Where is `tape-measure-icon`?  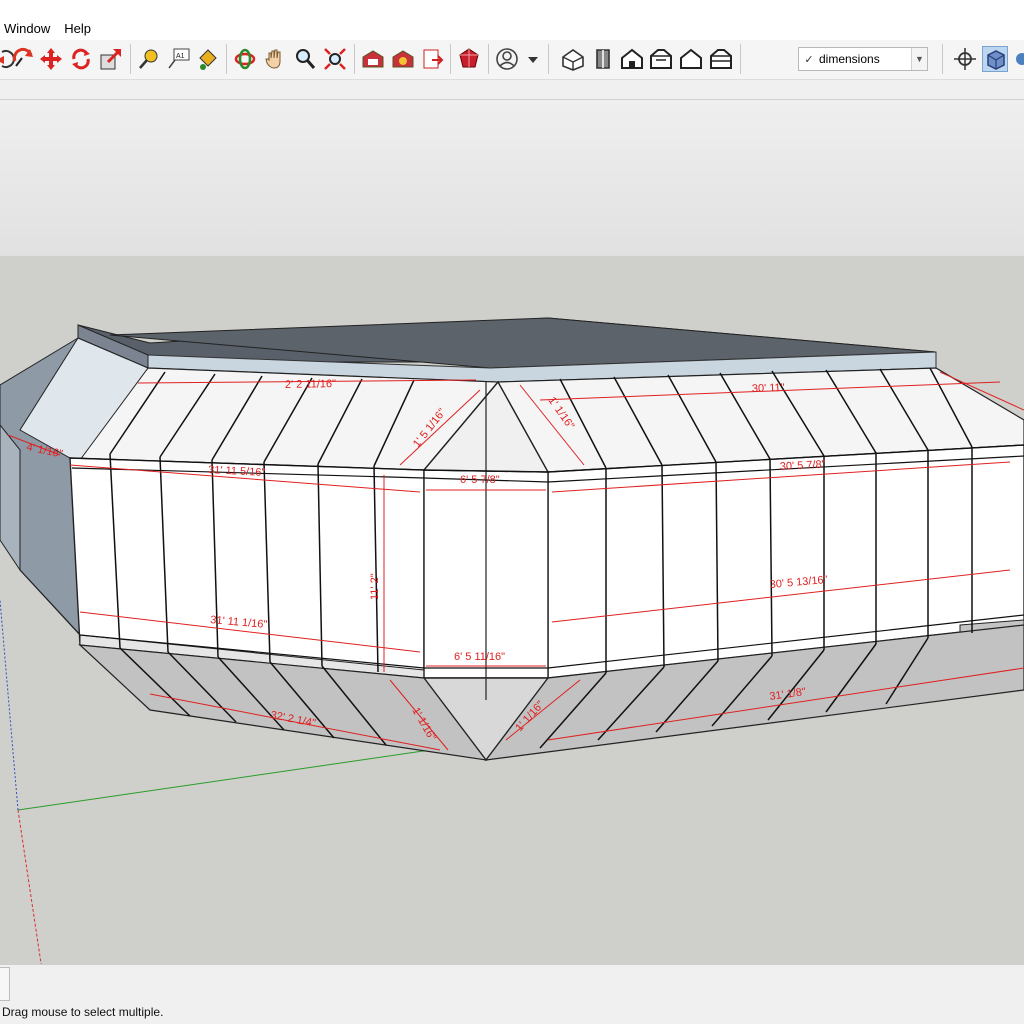 tape-measure-icon is located at coordinates (149, 59).